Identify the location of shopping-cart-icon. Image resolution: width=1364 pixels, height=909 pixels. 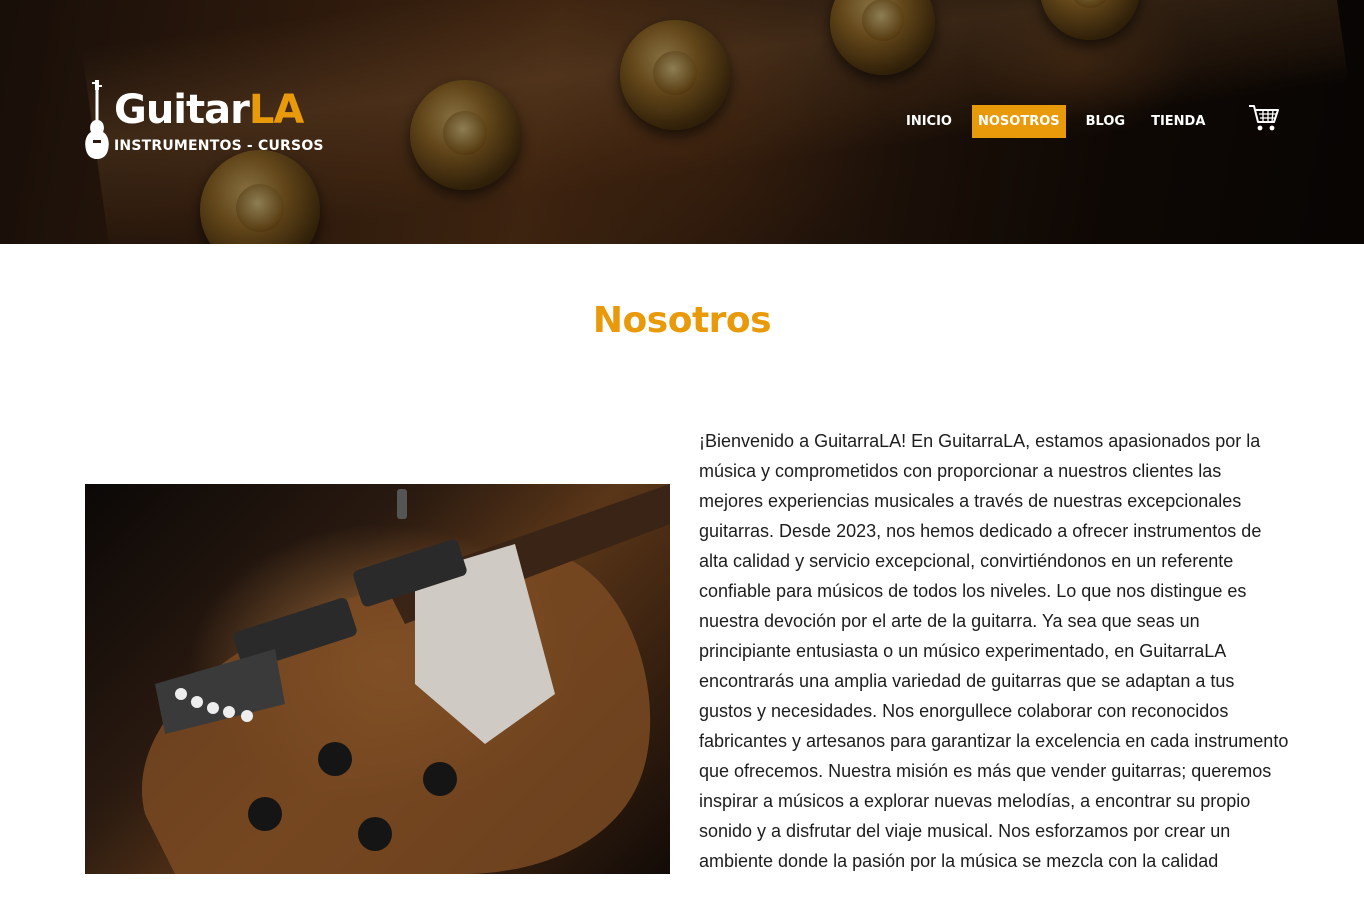
(1264, 118).